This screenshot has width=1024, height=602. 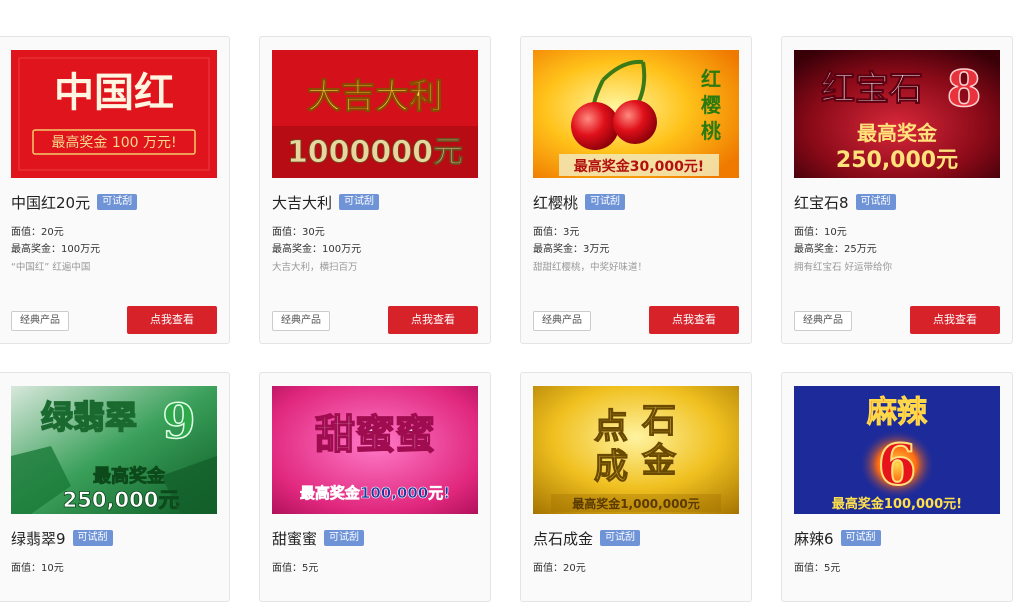 What do you see at coordinates (711, 79) in the screenshot?
I see `art-title-char: 红` at bounding box center [711, 79].